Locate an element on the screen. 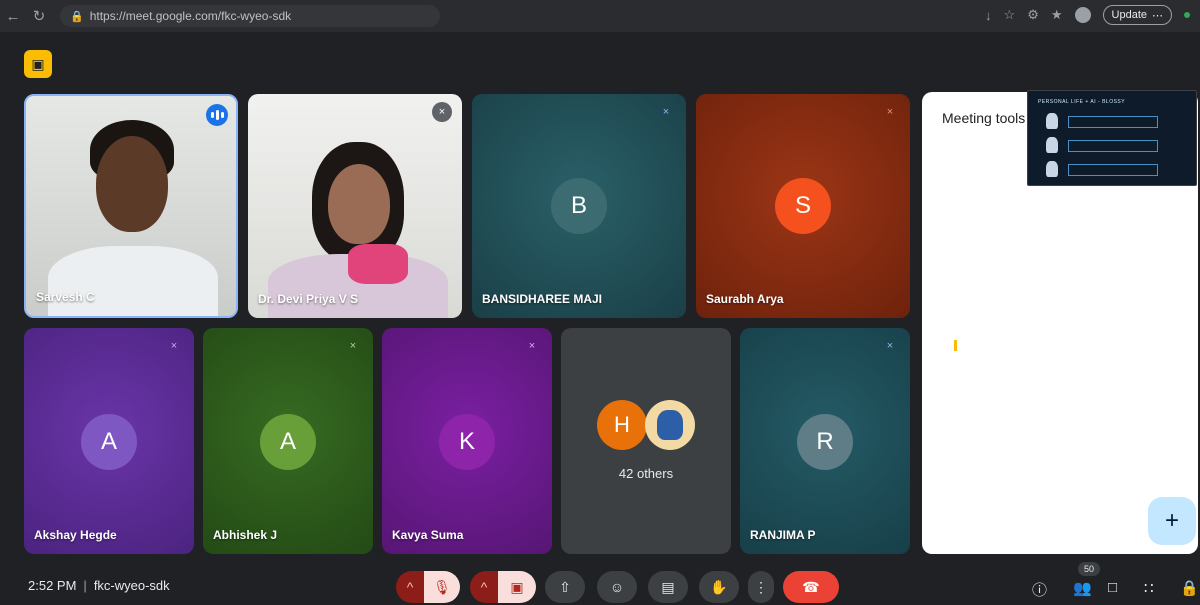 Image resolution: width=1200 pixels, height=605 pixels. url-text: https://meet.google.com/fkc-wyeo-sdk is located at coordinates (190, 16).